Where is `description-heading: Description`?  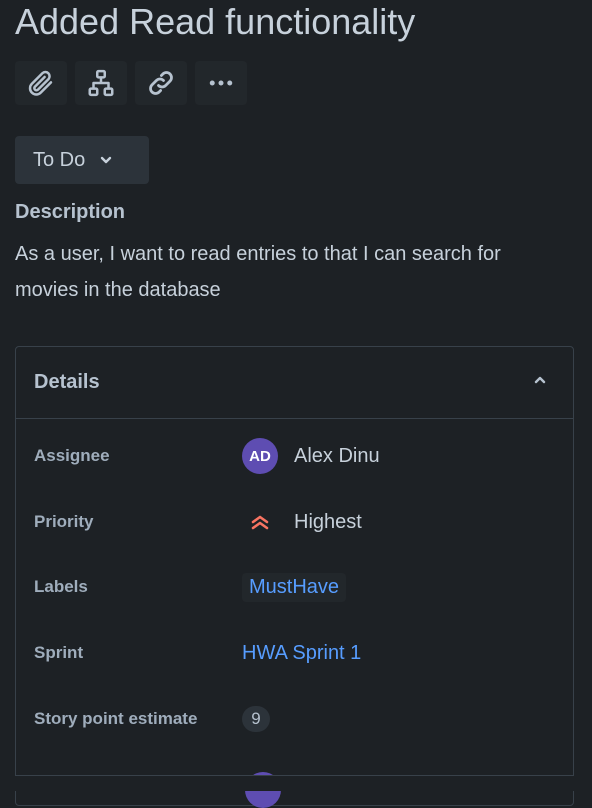
description-heading: Description is located at coordinates (70, 212).